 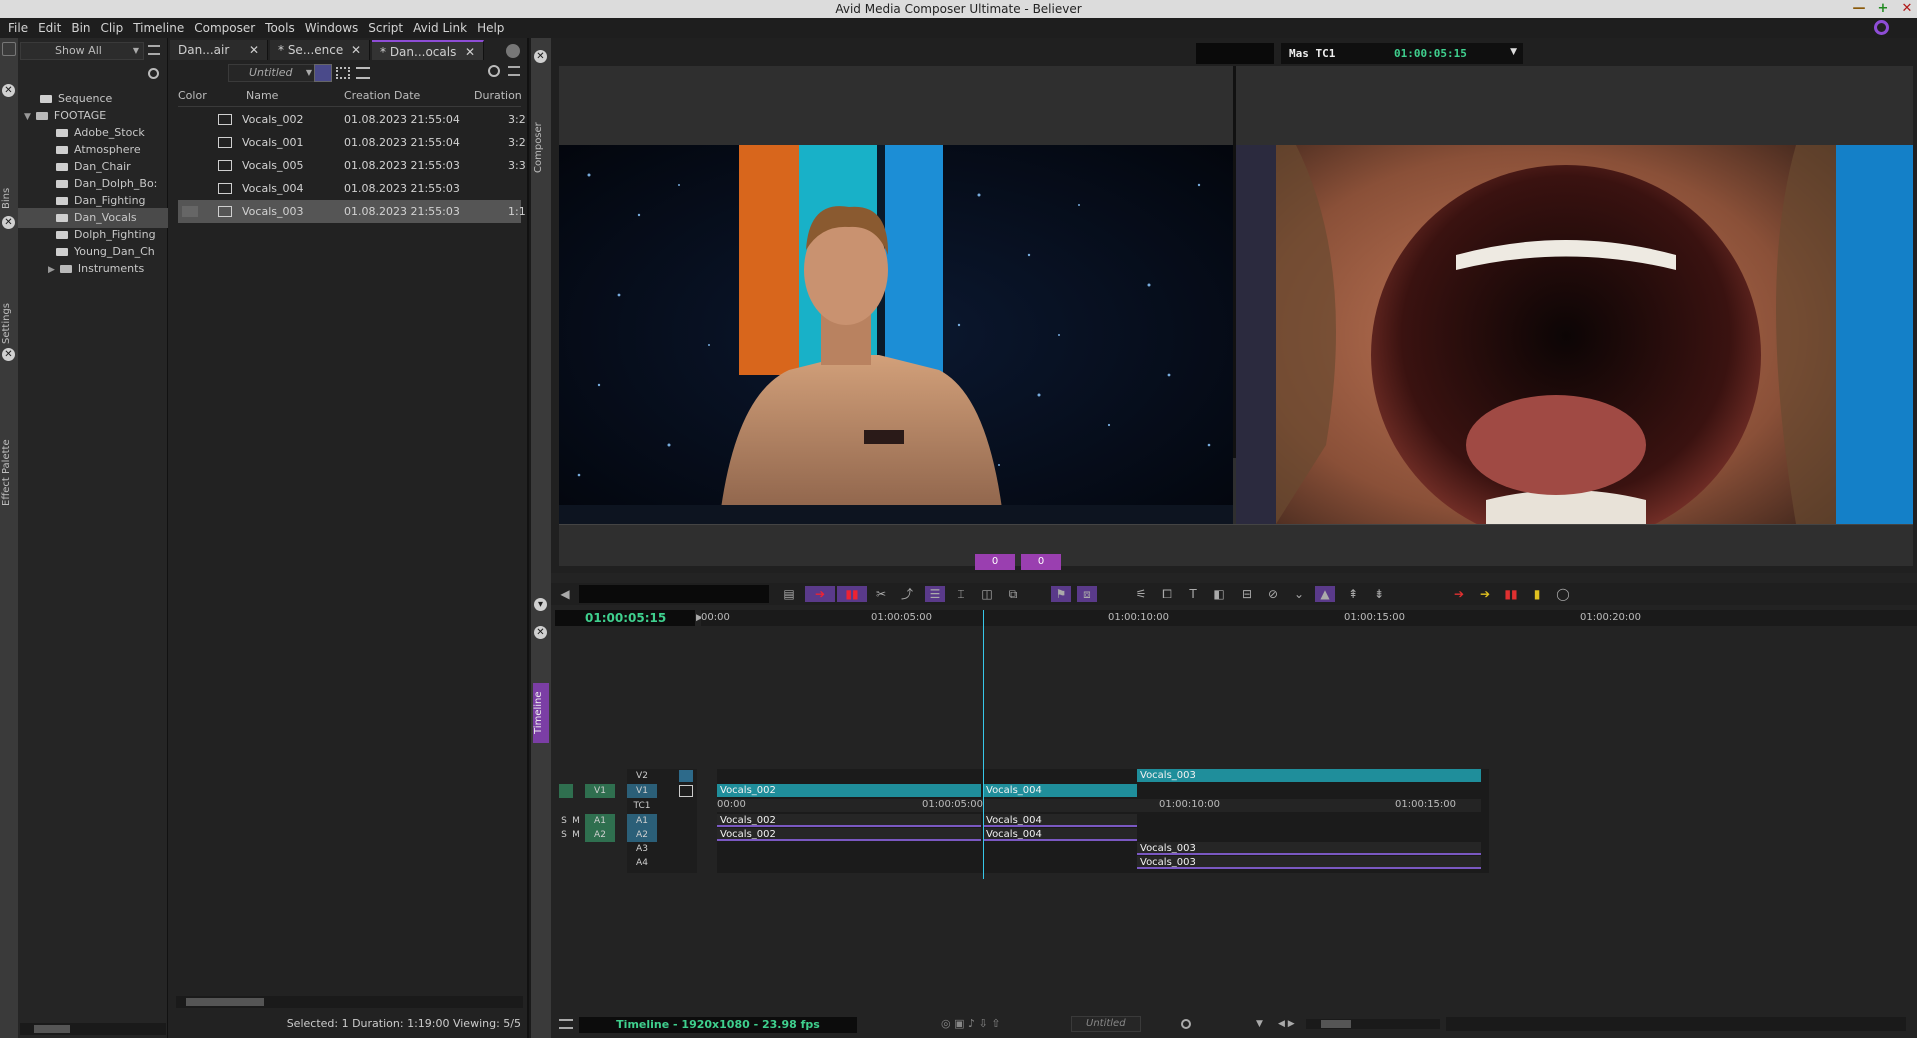 What do you see at coordinates (961, 594) in the screenshot?
I see `trim-icon: ⌶` at bounding box center [961, 594].